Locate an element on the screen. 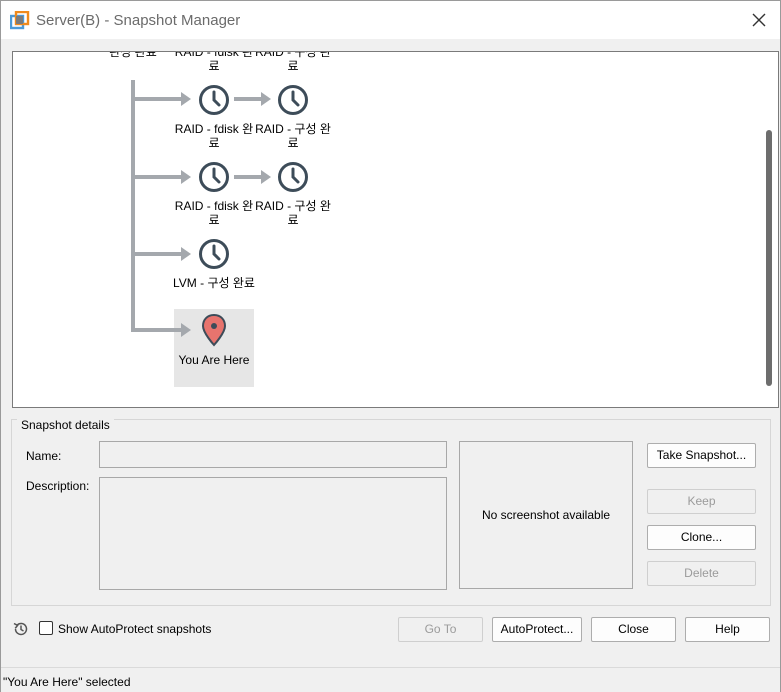 The height and width of the screenshot is (692, 781). delete-button: Delete is located at coordinates (701, 573).